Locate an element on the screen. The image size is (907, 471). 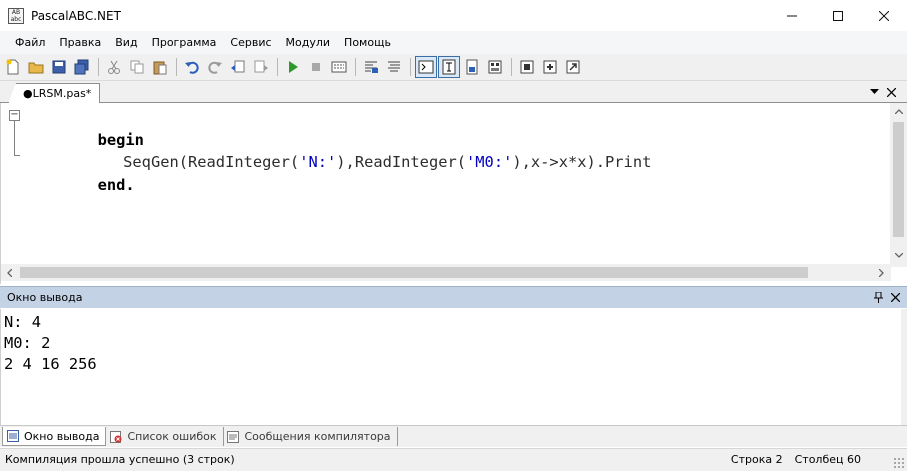
col-indicator: Столбец 60 is located at coordinates (828, 459).